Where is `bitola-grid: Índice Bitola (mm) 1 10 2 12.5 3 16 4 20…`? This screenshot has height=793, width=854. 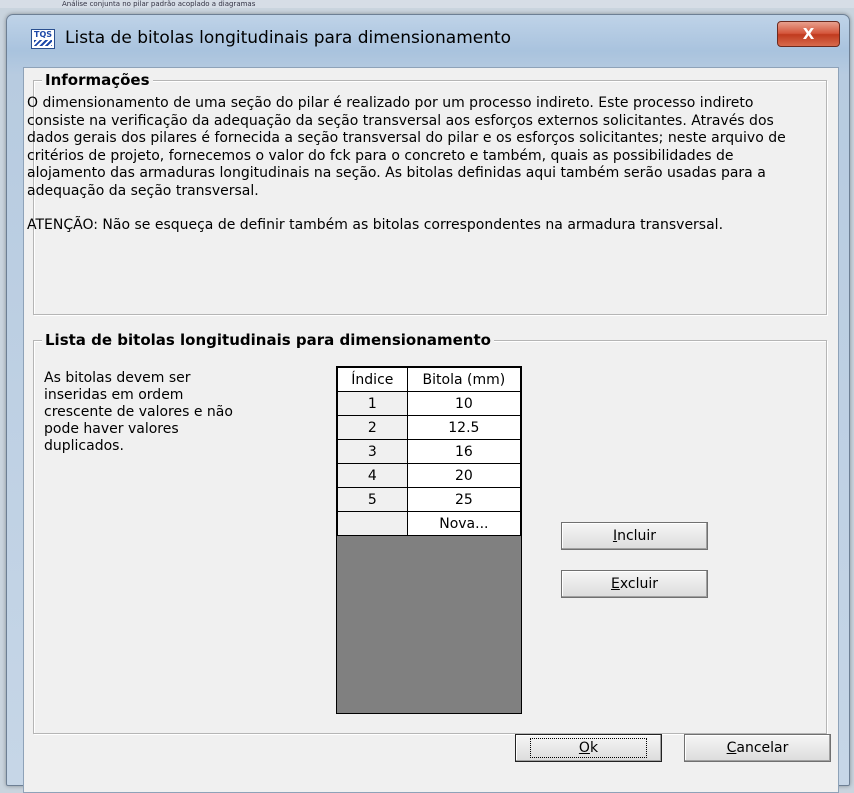 bitola-grid: Índice Bitola (mm) 1 10 2 12.5 3 16 4 20… is located at coordinates (429, 540).